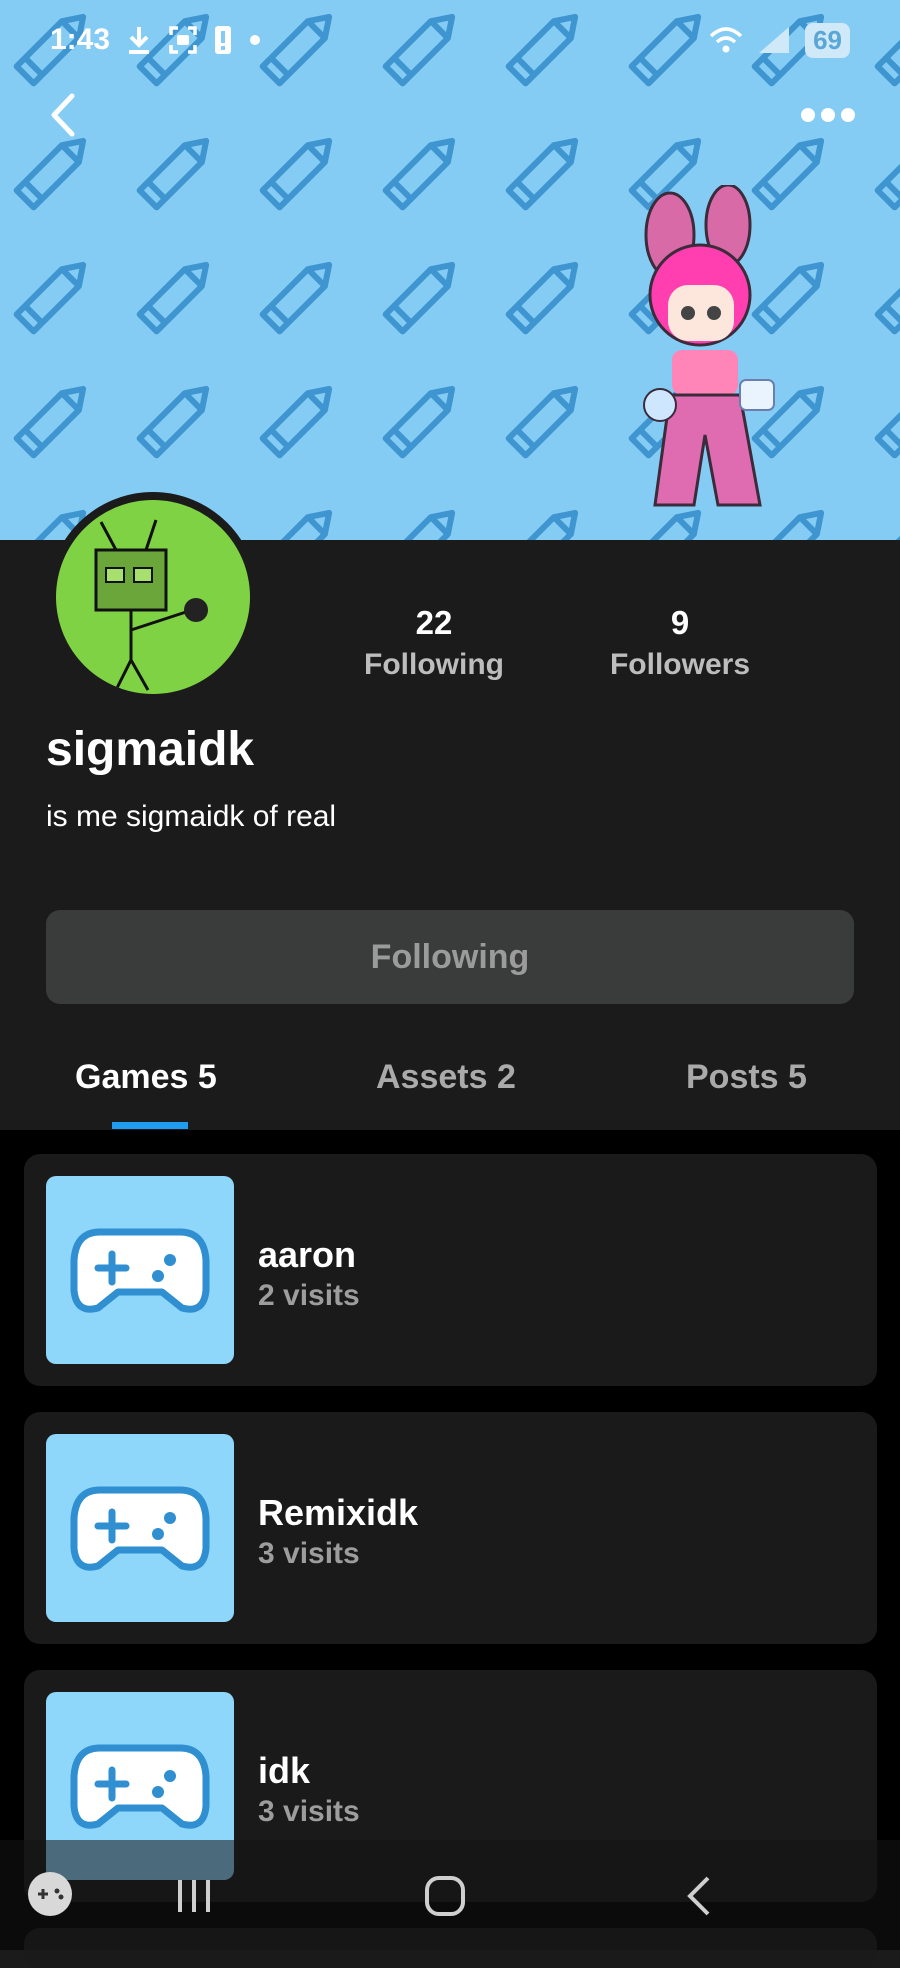  What do you see at coordinates (446, 1077) in the screenshot?
I see `tab-assets: Assets 2` at bounding box center [446, 1077].